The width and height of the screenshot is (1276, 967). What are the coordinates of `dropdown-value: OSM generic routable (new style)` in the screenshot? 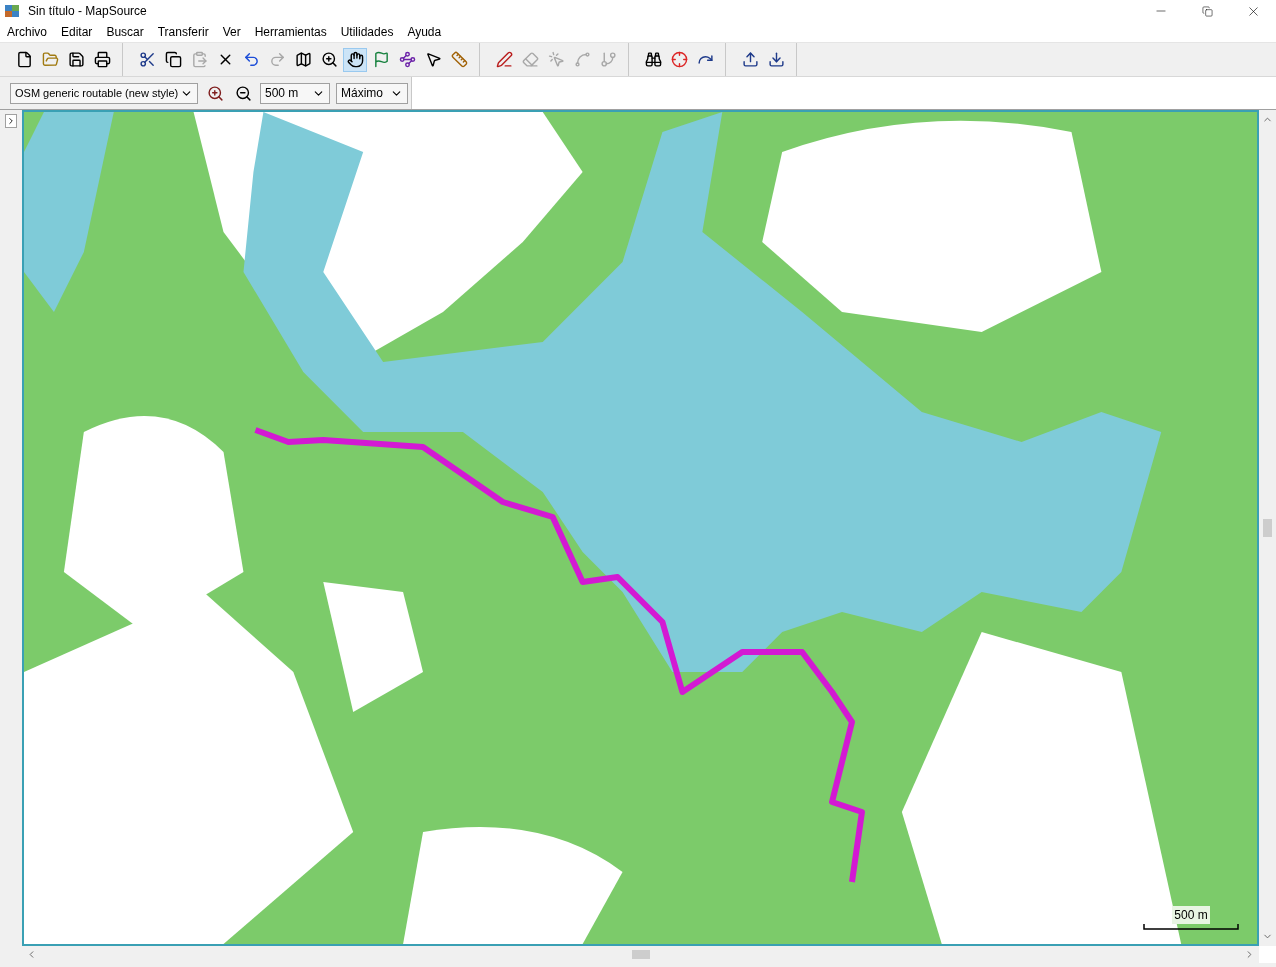 It's located at (97, 93).